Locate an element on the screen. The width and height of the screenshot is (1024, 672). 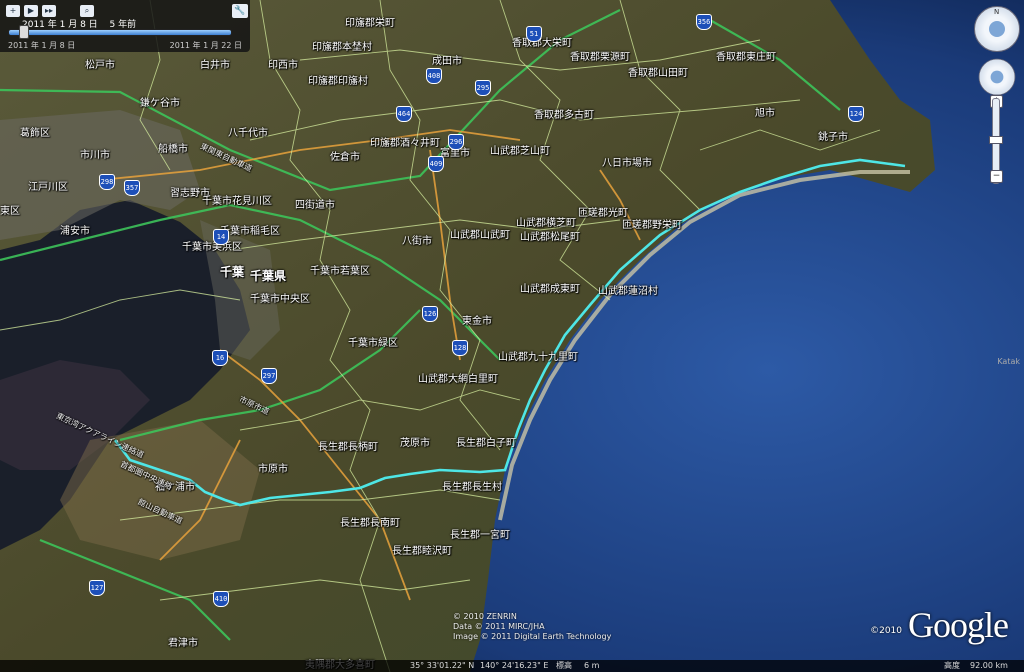
navigation-controls: N + − is located at coordinates (997, 96).